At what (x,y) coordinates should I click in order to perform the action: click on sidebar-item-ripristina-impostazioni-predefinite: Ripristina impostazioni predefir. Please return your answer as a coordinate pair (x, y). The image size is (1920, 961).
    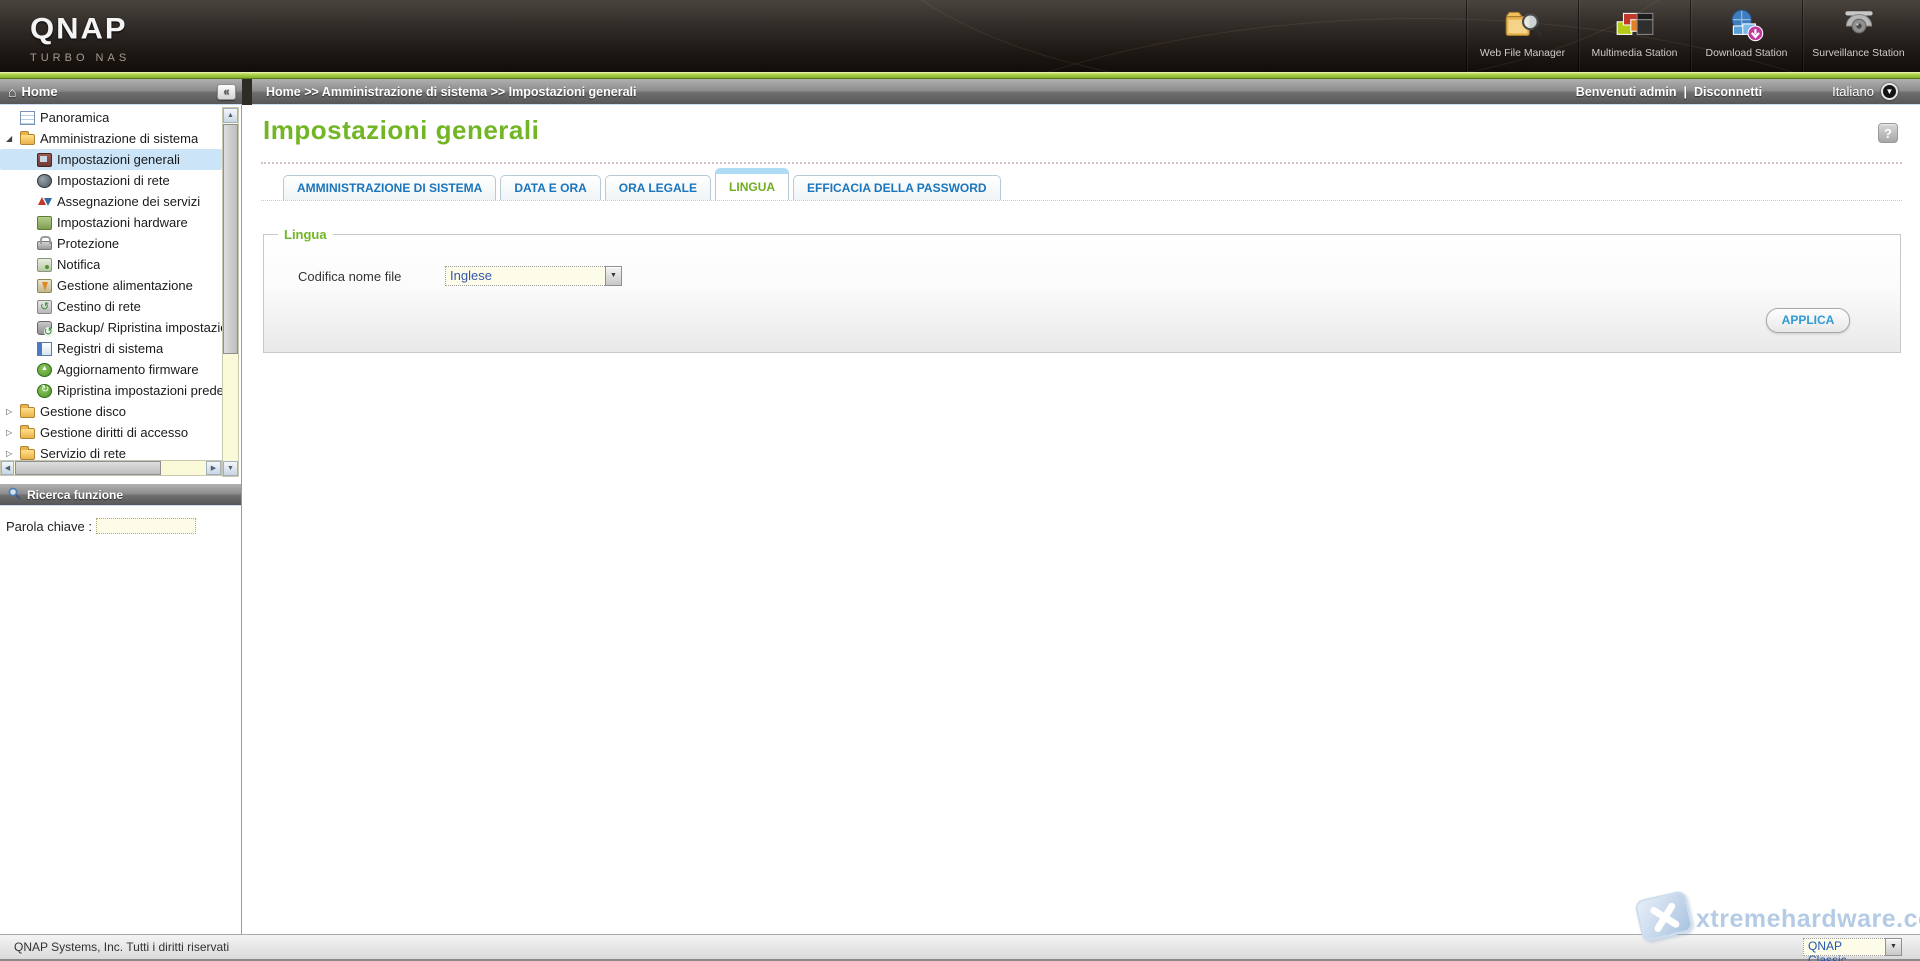
    Looking at the image, I should click on (111, 390).